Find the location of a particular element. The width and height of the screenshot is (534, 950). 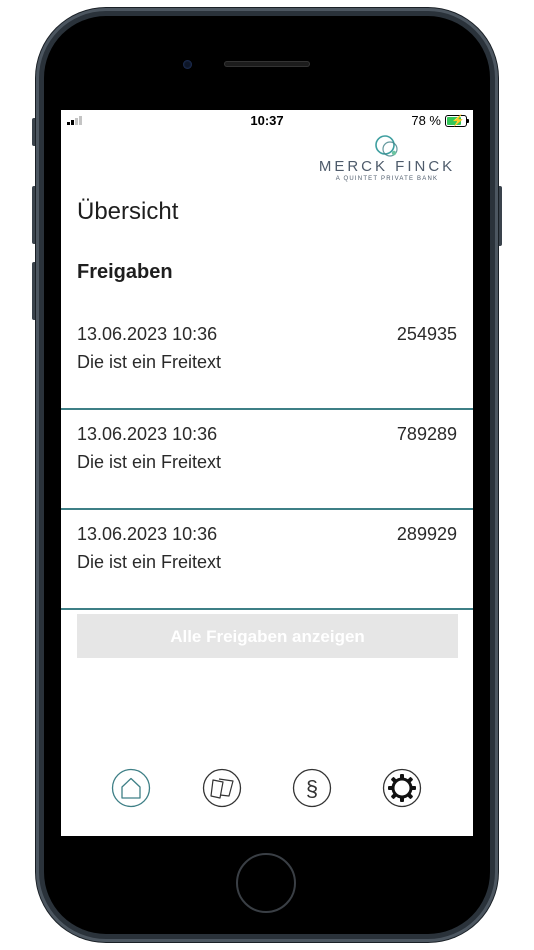

tab-bar: § is located at coordinates (267, 790).